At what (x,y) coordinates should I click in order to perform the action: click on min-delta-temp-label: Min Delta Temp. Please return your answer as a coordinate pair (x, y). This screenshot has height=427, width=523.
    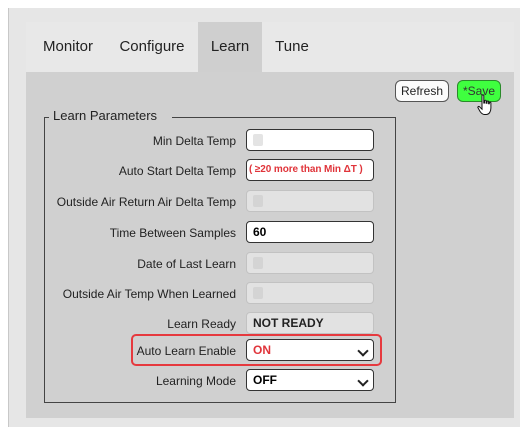
    Looking at the image, I should click on (194, 141).